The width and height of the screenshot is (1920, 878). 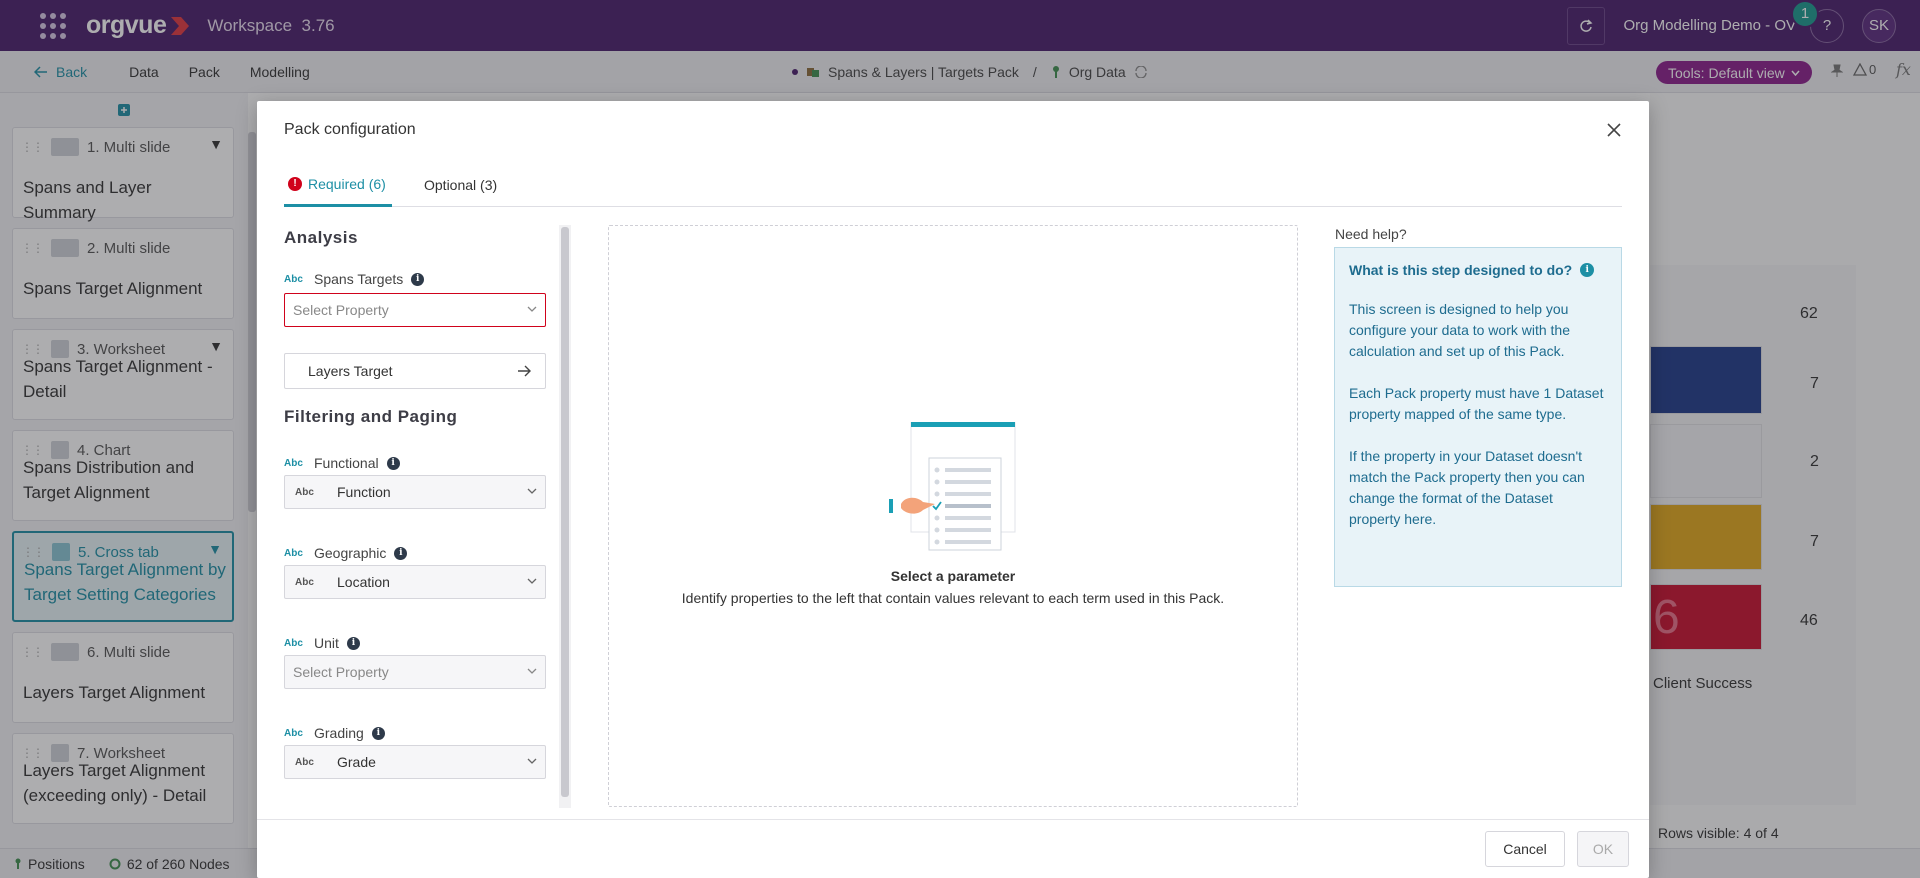 What do you see at coordinates (359, 279) in the screenshot?
I see `field-label-text: Spans Targets` at bounding box center [359, 279].